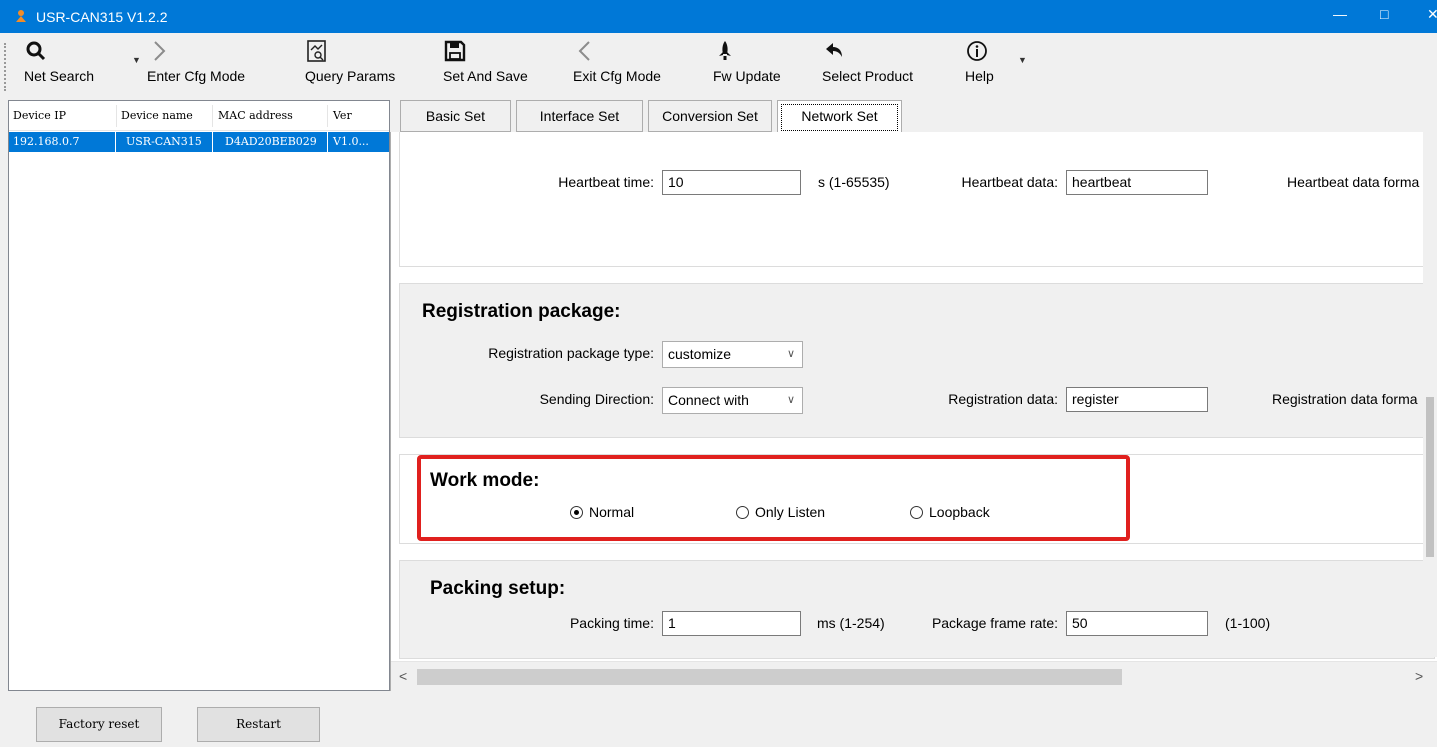 This screenshot has height=747, width=1437. What do you see at coordinates (854, 182) in the screenshot?
I see `heartbeat-time-range: s (1-65535)` at bounding box center [854, 182].